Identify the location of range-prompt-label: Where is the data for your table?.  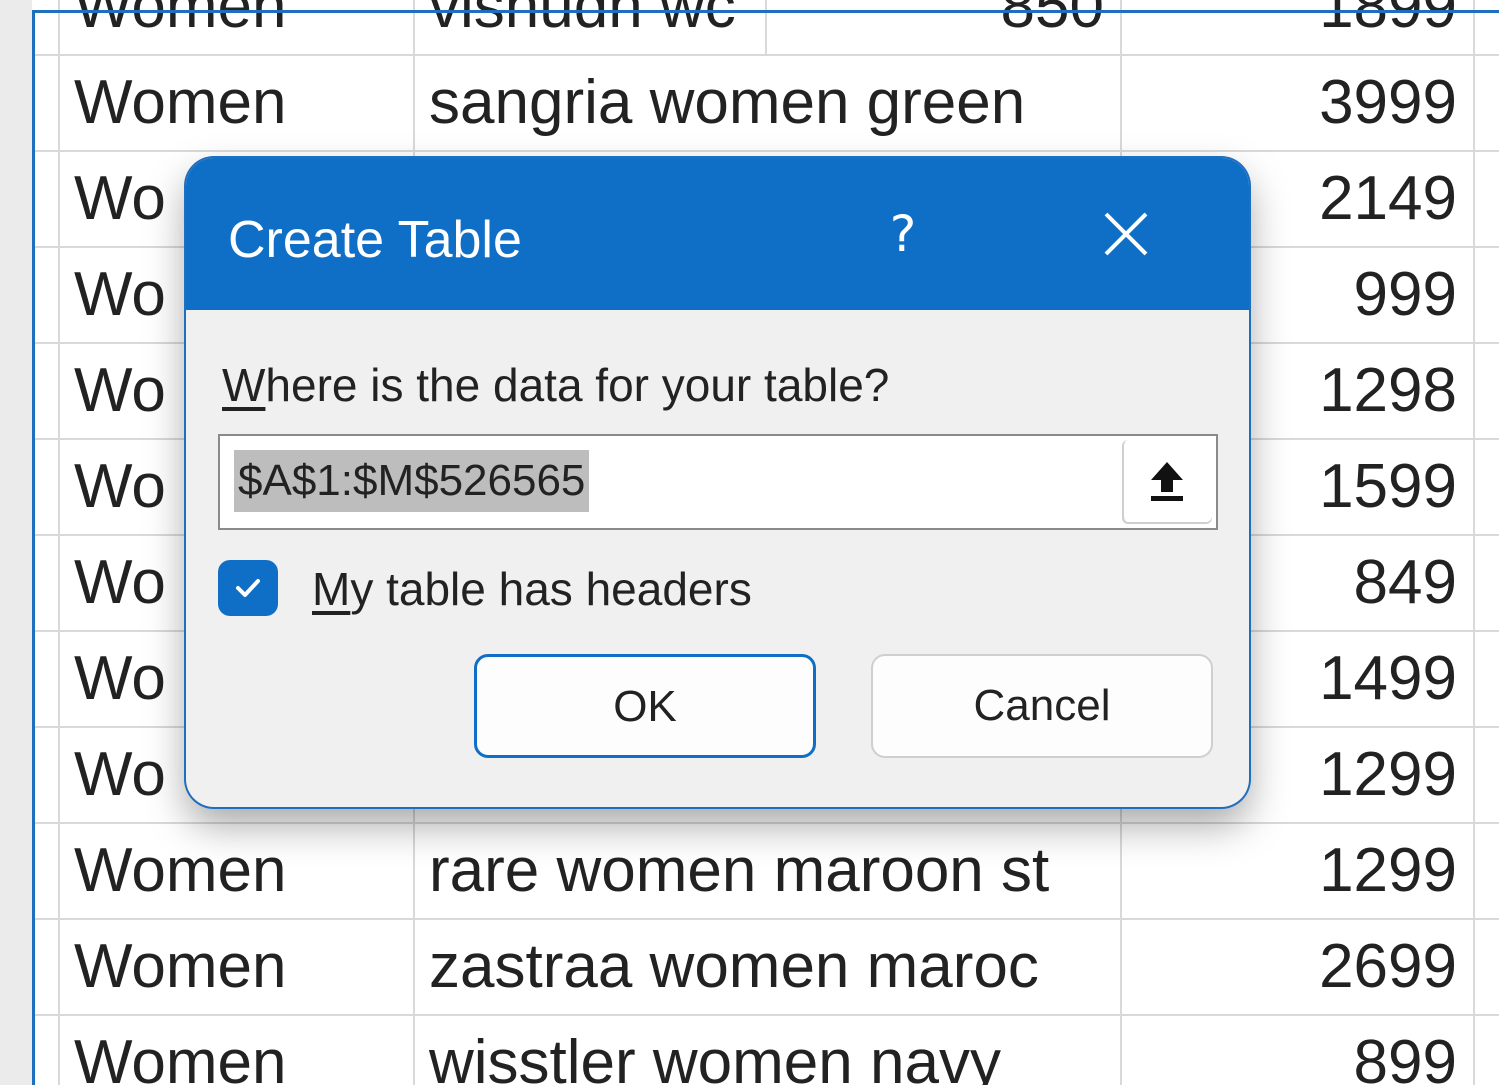
(555, 385).